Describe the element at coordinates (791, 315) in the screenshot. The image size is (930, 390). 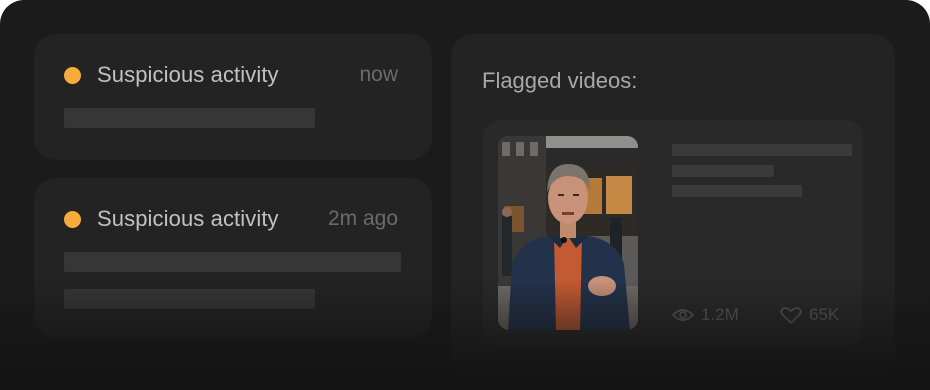
I see `heart-icon` at that location.